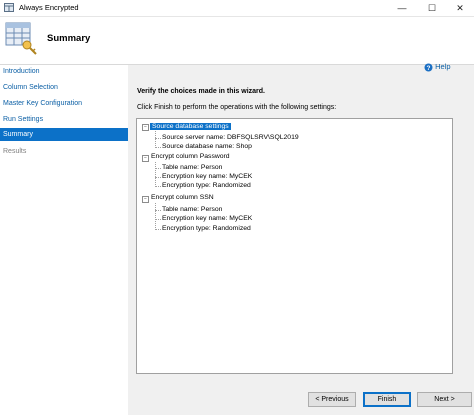 This screenshot has width=474, height=415. I want to click on wizard-header: Summary, so click(237, 41).